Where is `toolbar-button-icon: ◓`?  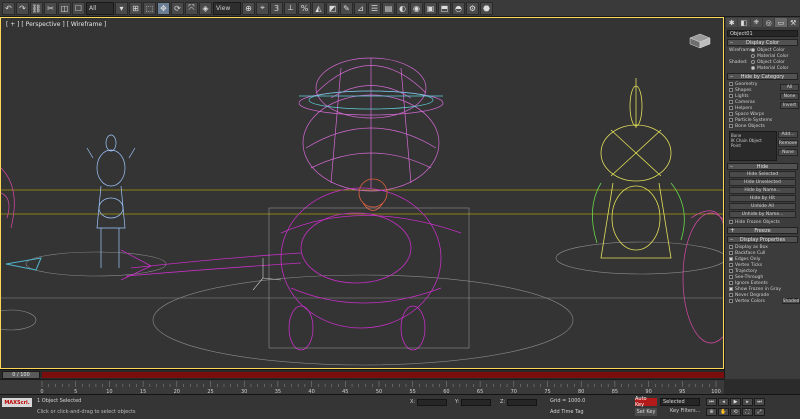 toolbar-button-icon: ◓ is located at coordinates (458, 8).